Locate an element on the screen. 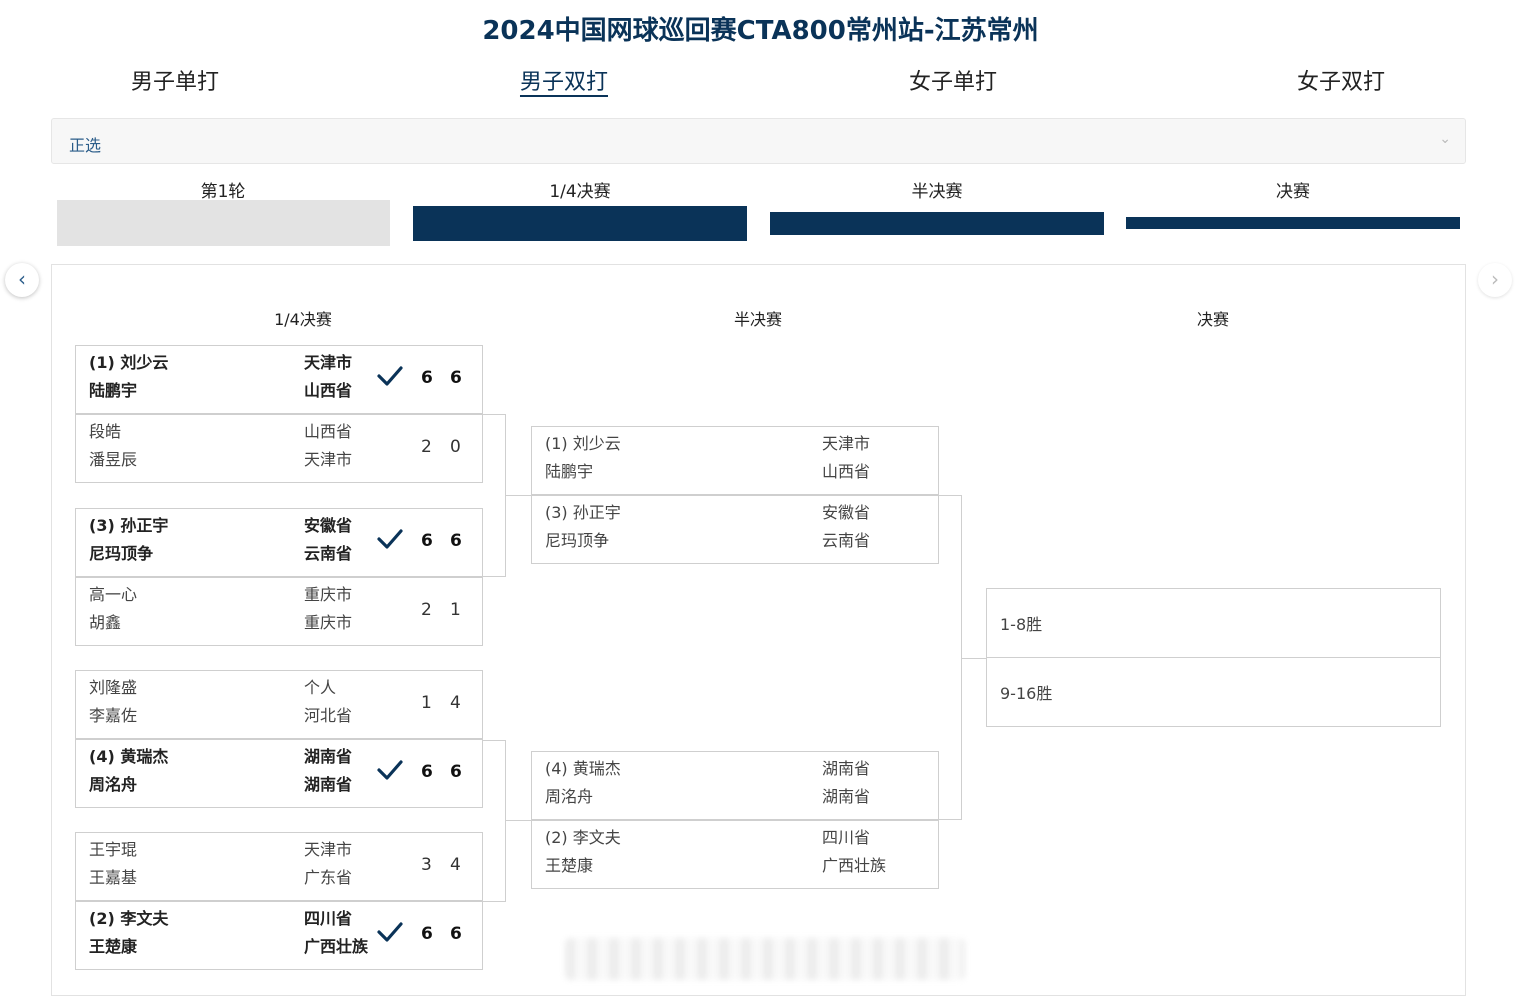 The width and height of the screenshot is (1521, 999). round-bar-sf is located at coordinates (937, 223).